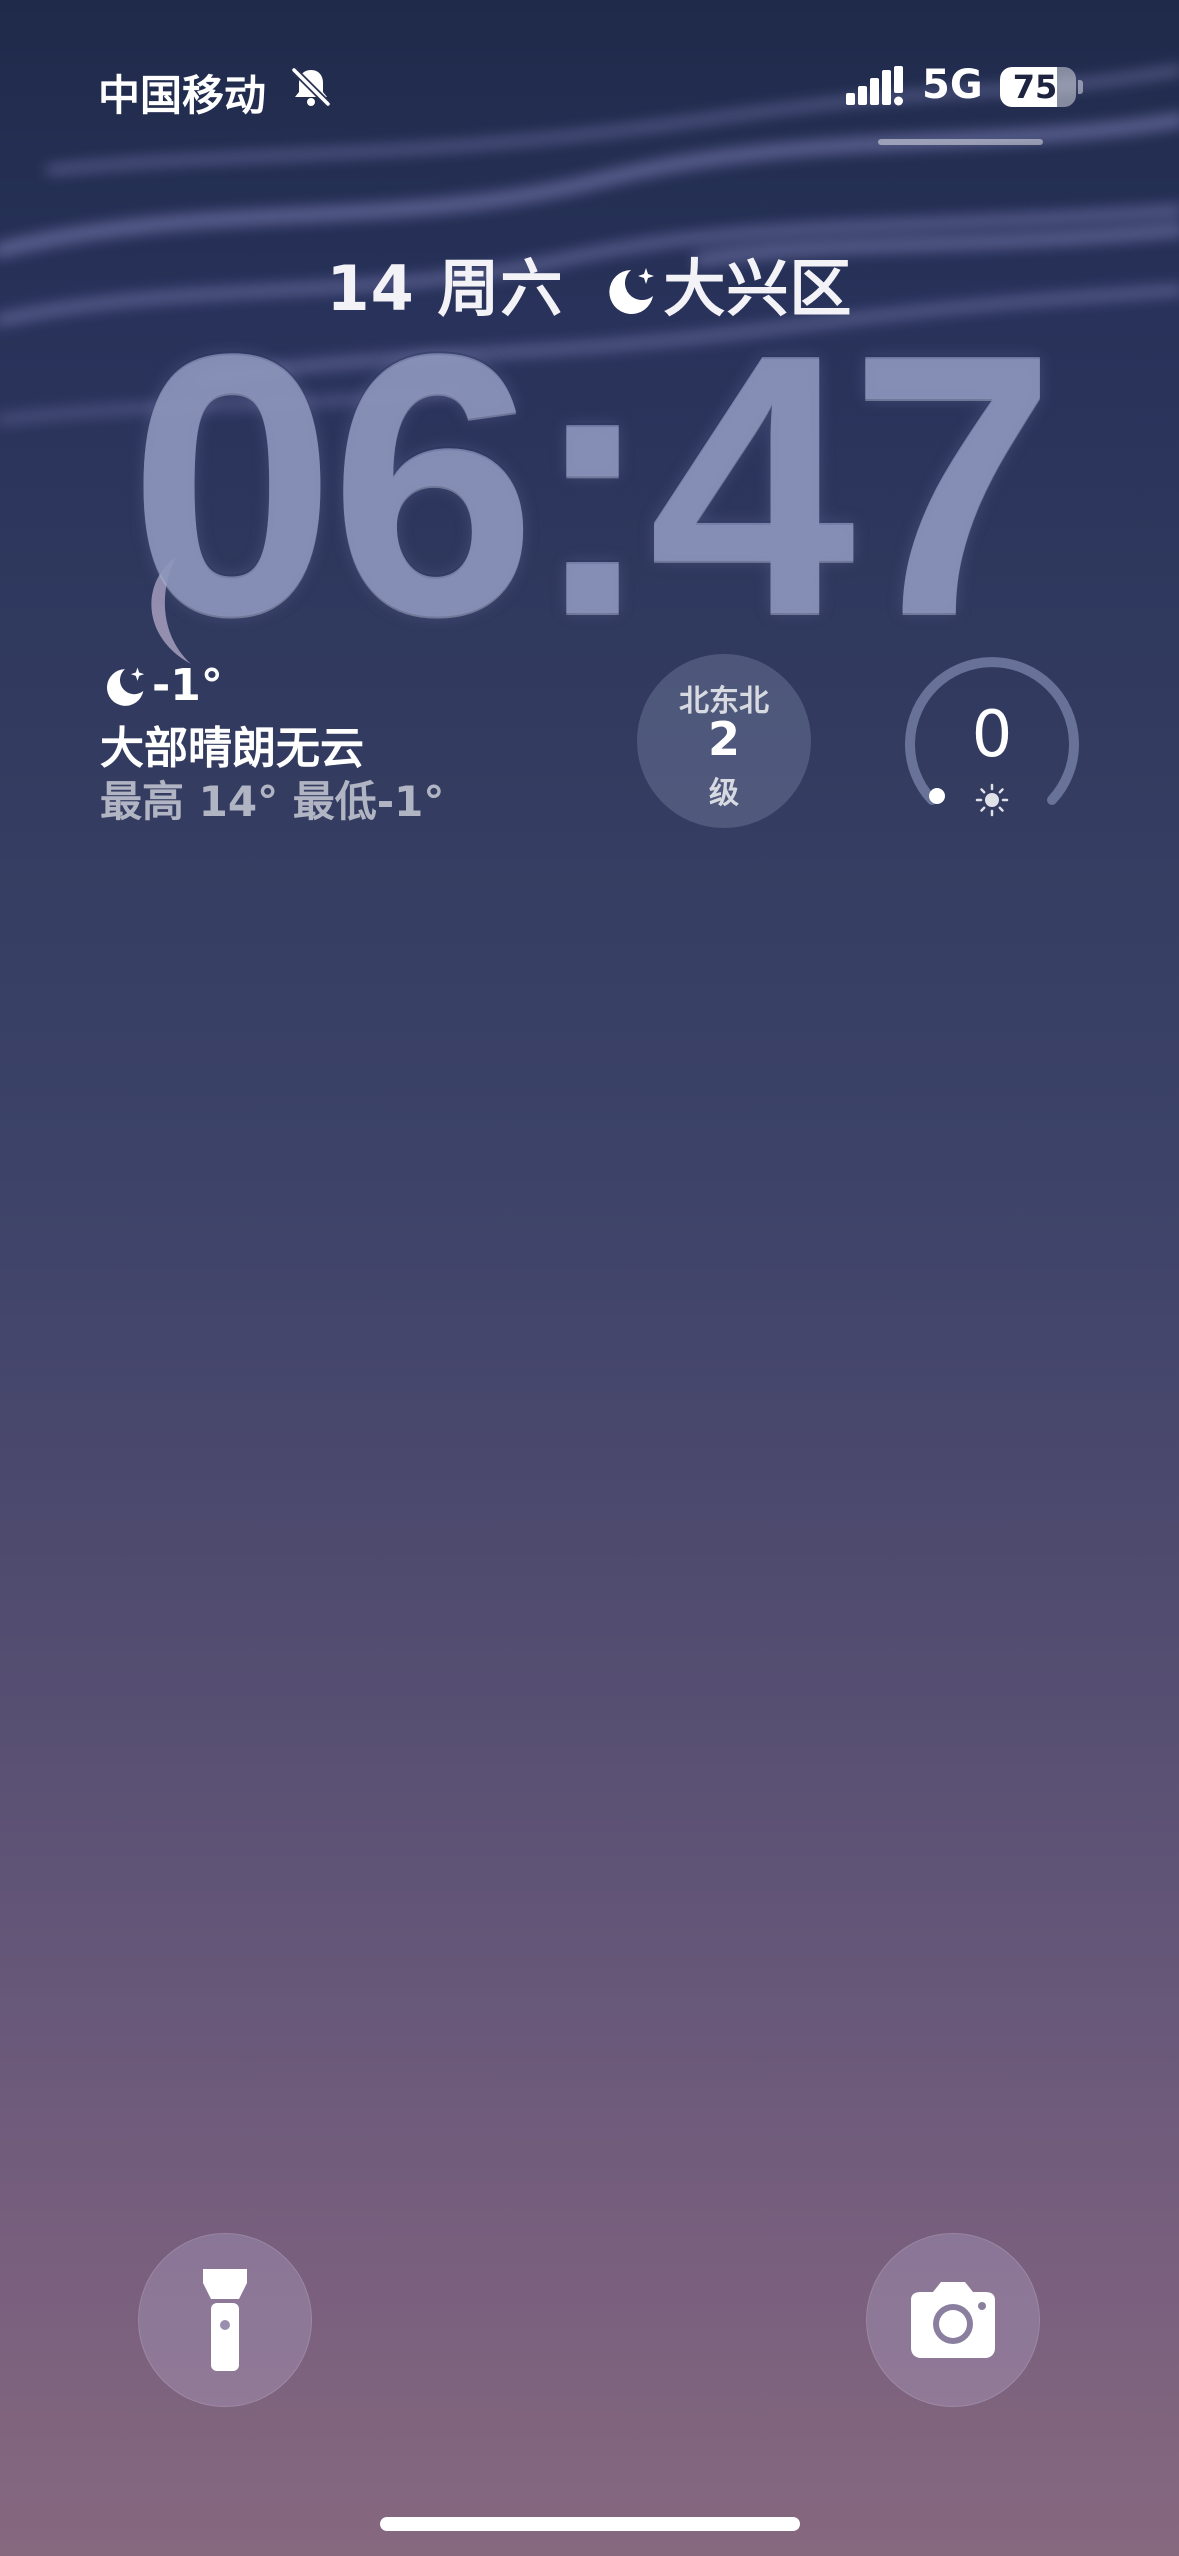 The width and height of the screenshot is (1179, 2556). What do you see at coordinates (232, 748) in the screenshot?
I see `weather-condition: 大部晴朗无云` at bounding box center [232, 748].